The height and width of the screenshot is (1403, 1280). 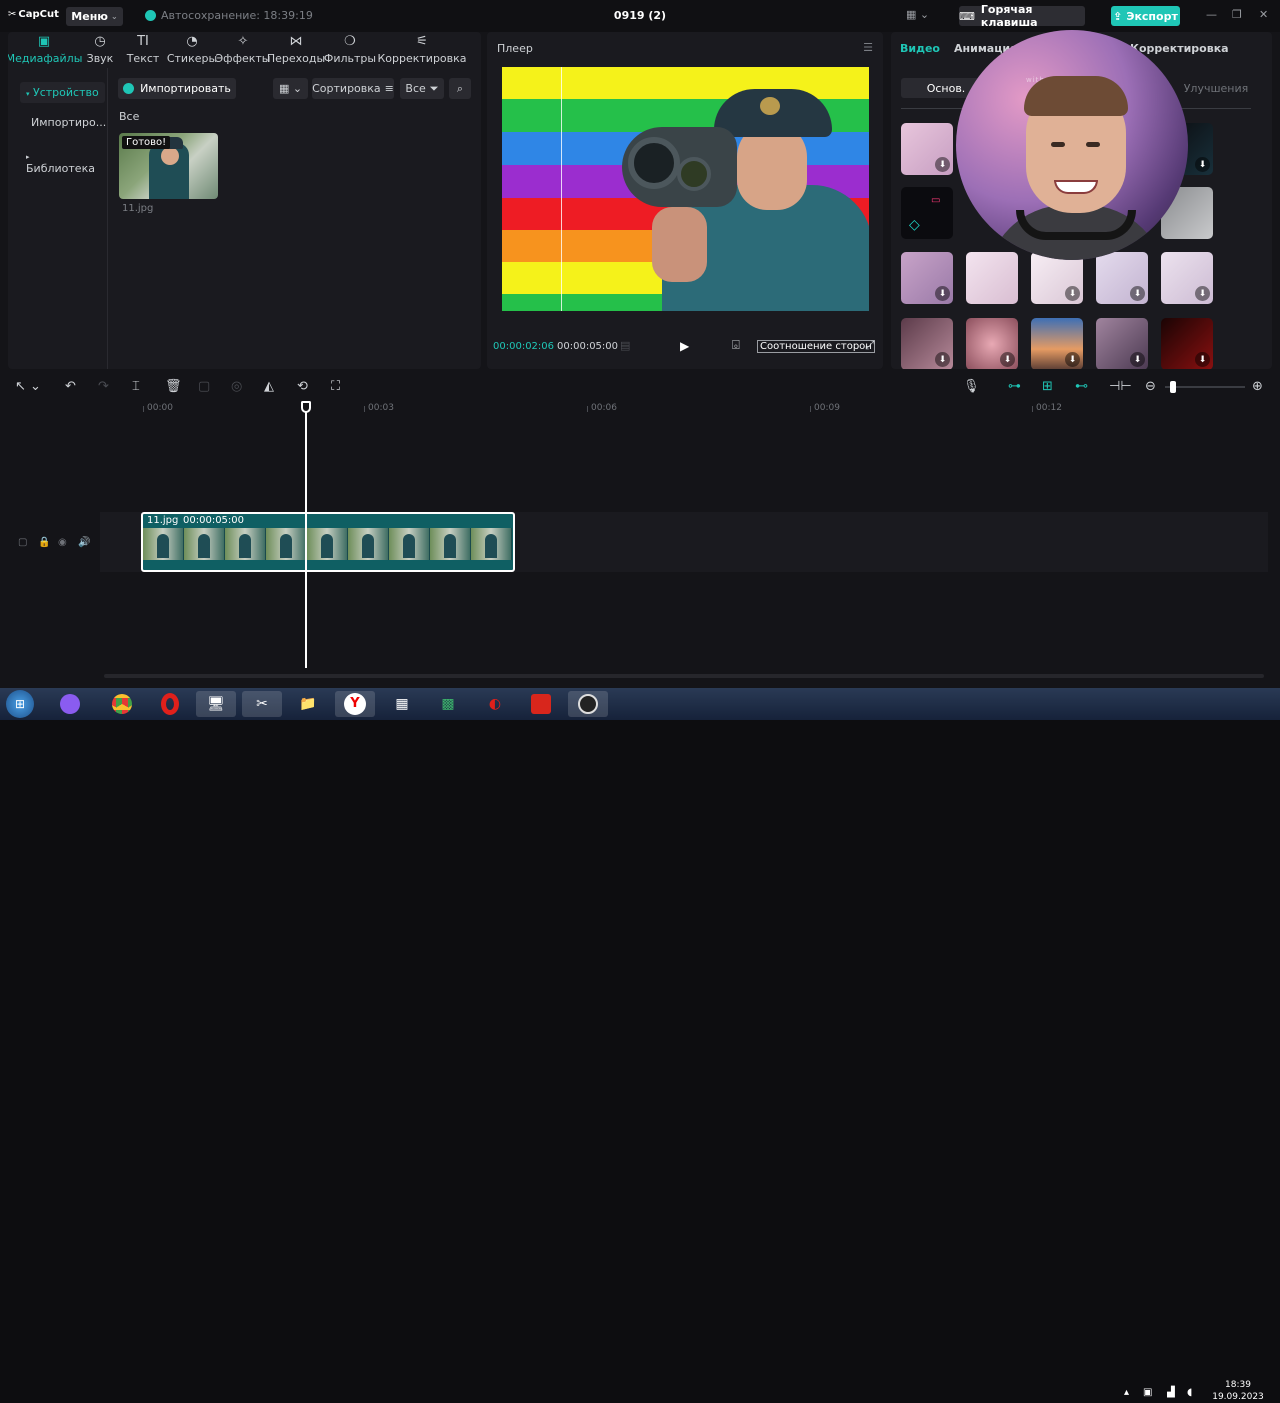 I want to click on rotate-icon: ⟲, so click(x=302, y=387).